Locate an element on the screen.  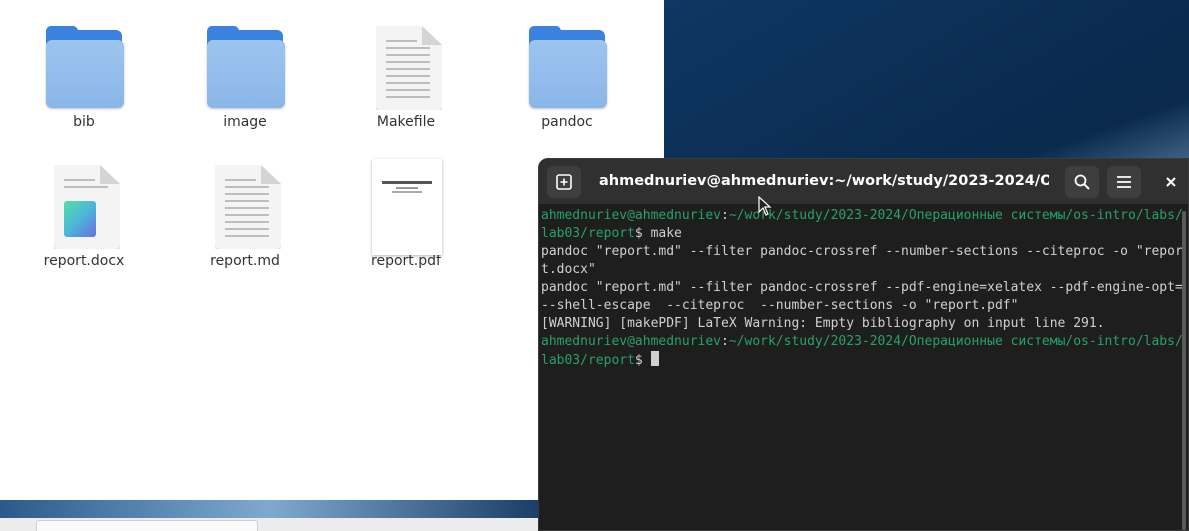
menu-button is located at coordinates (1124, 182).